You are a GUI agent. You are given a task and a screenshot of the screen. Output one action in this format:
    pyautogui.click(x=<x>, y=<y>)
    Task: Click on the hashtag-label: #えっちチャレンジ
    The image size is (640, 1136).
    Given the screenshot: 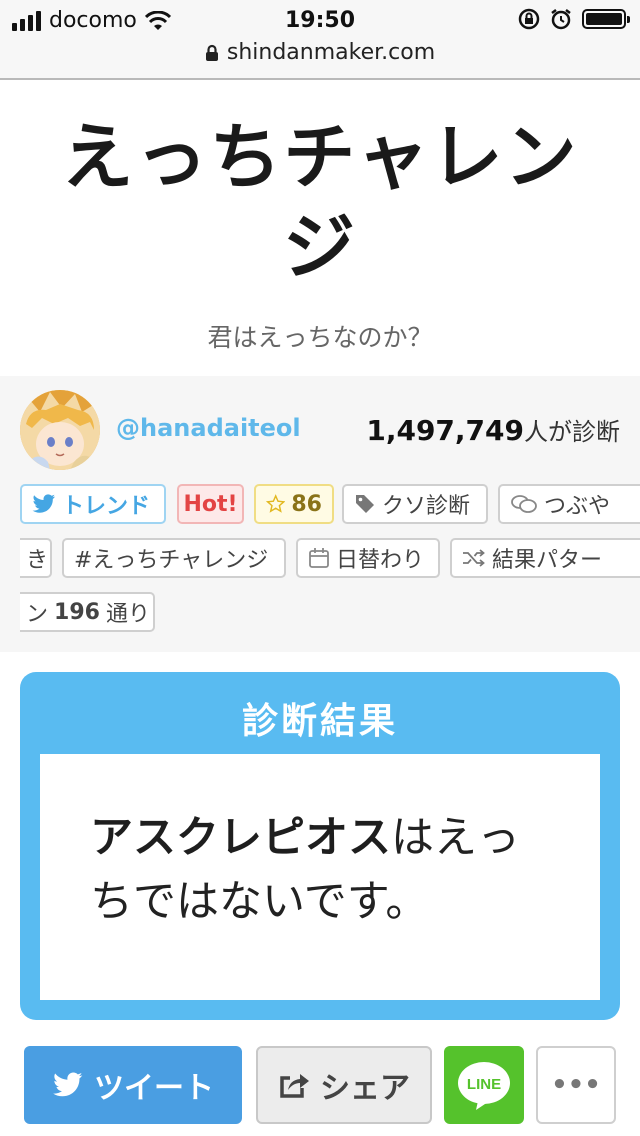 What is the action you would take?
    pyautogui.click(x=171, y=560)
    